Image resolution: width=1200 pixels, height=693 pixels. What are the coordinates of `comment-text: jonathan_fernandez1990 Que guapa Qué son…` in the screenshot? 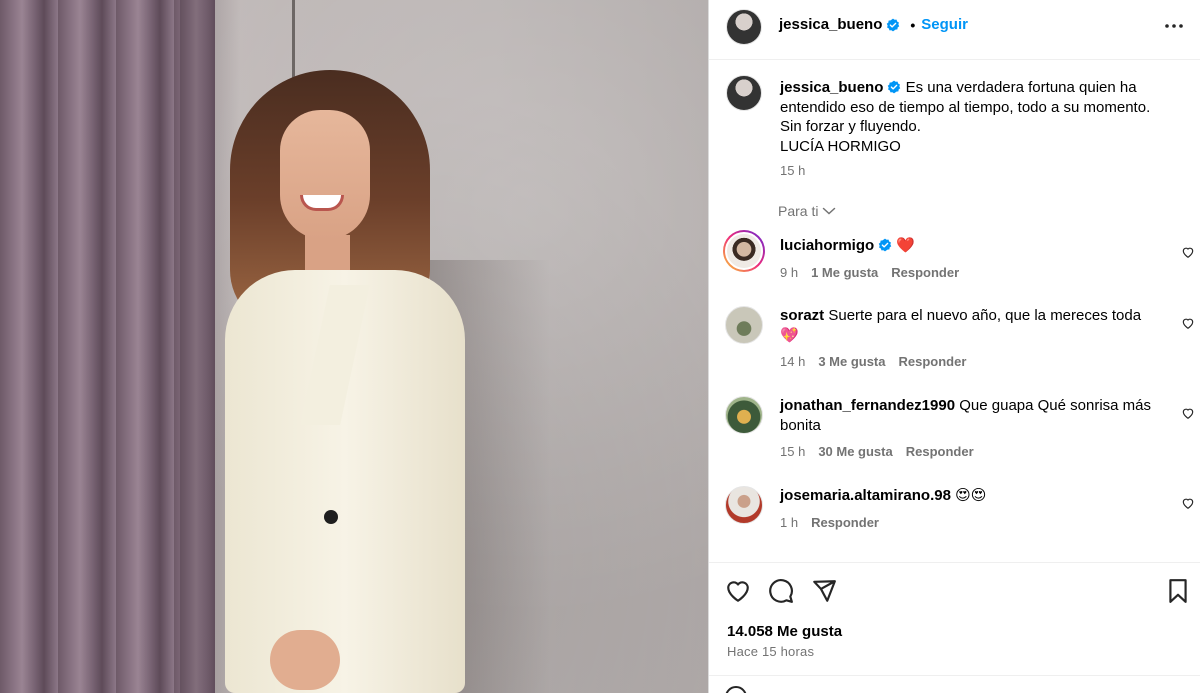 It's located at (967, 415).